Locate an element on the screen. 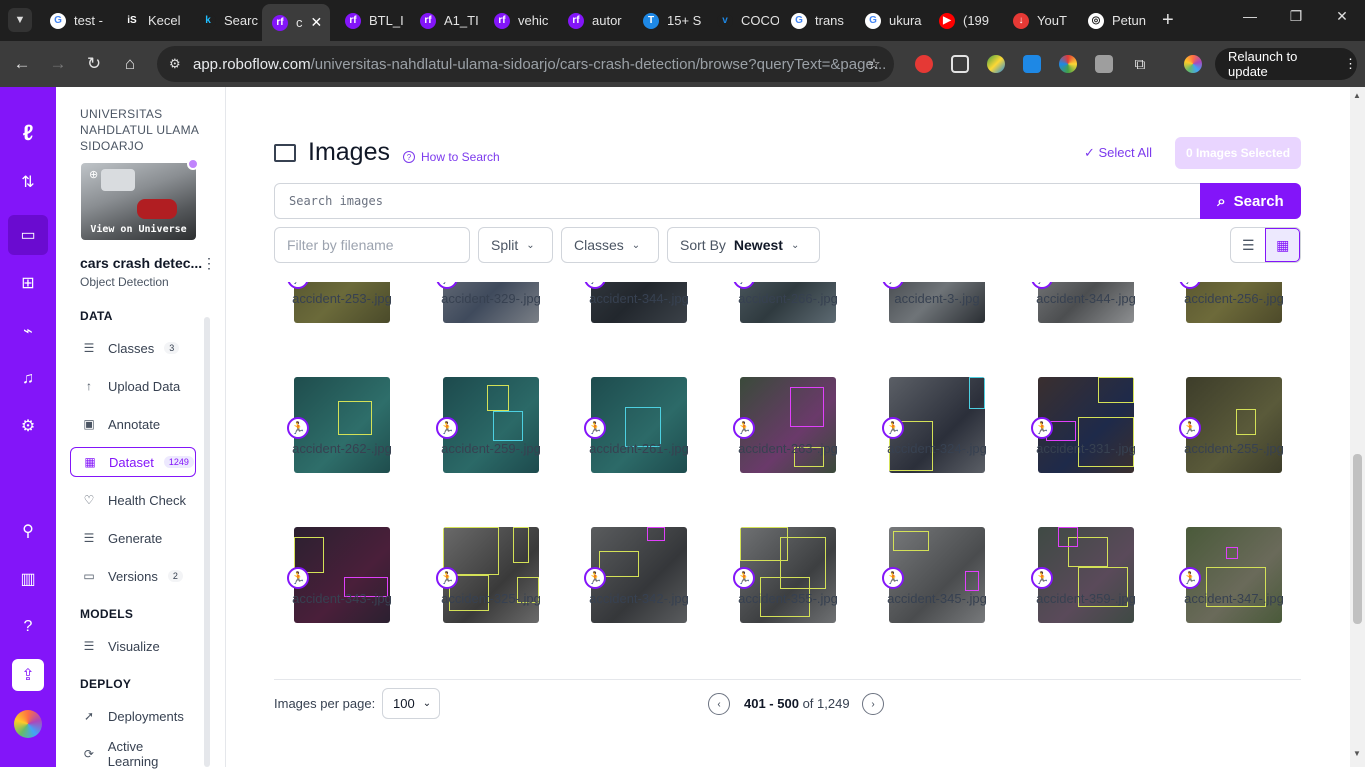 The image size is (1365, 769). browser-tab: ↓ YouT is located at coordinates (1039, 20).